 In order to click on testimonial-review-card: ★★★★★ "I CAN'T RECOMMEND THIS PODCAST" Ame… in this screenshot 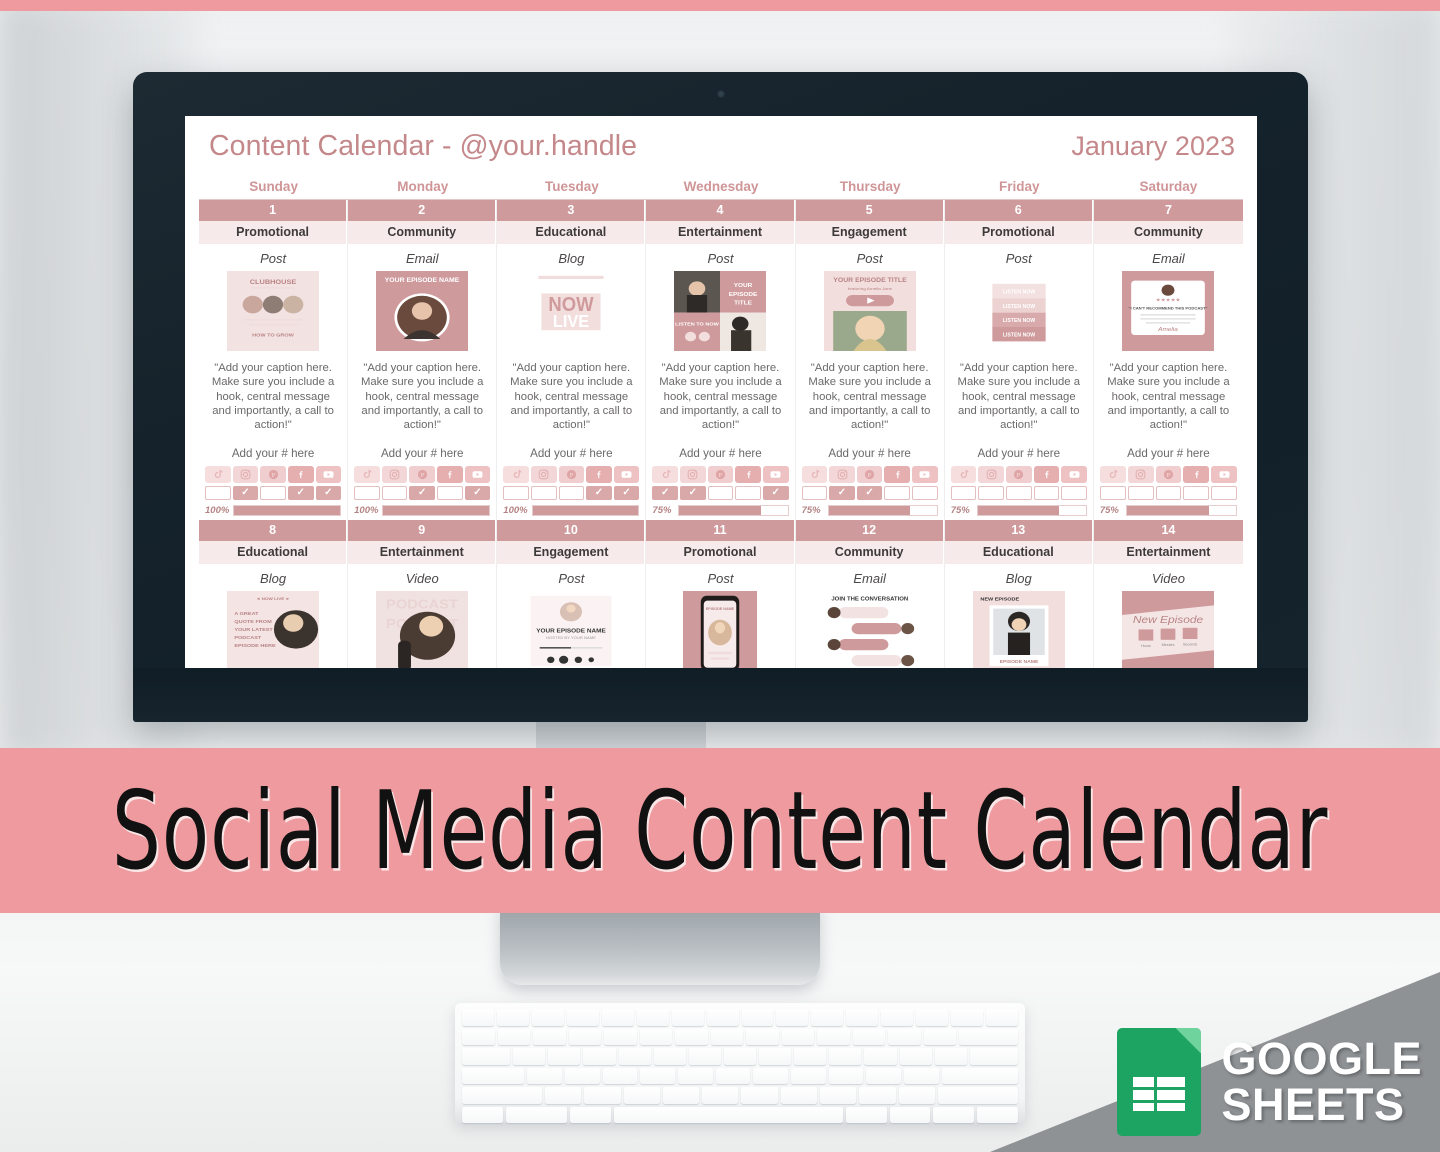, I will do `click(1168, 311)`.